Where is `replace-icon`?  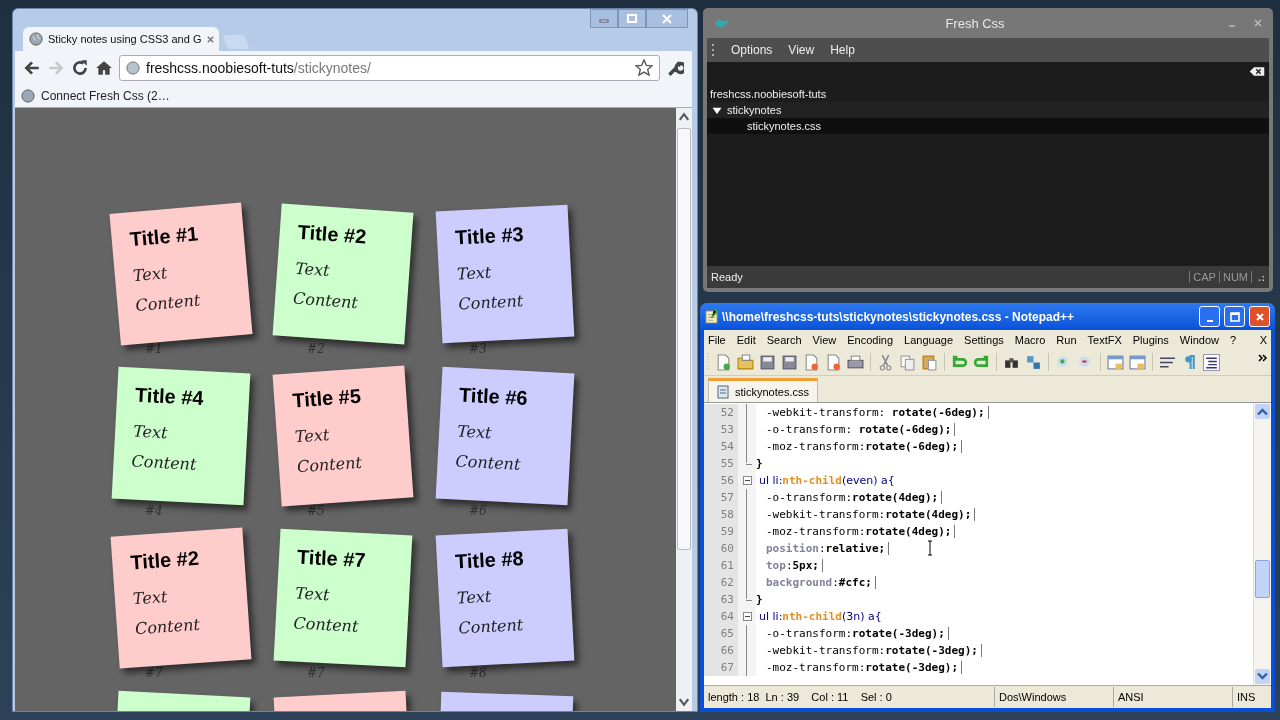
replace-icon is located at coordinates (1033, 362).